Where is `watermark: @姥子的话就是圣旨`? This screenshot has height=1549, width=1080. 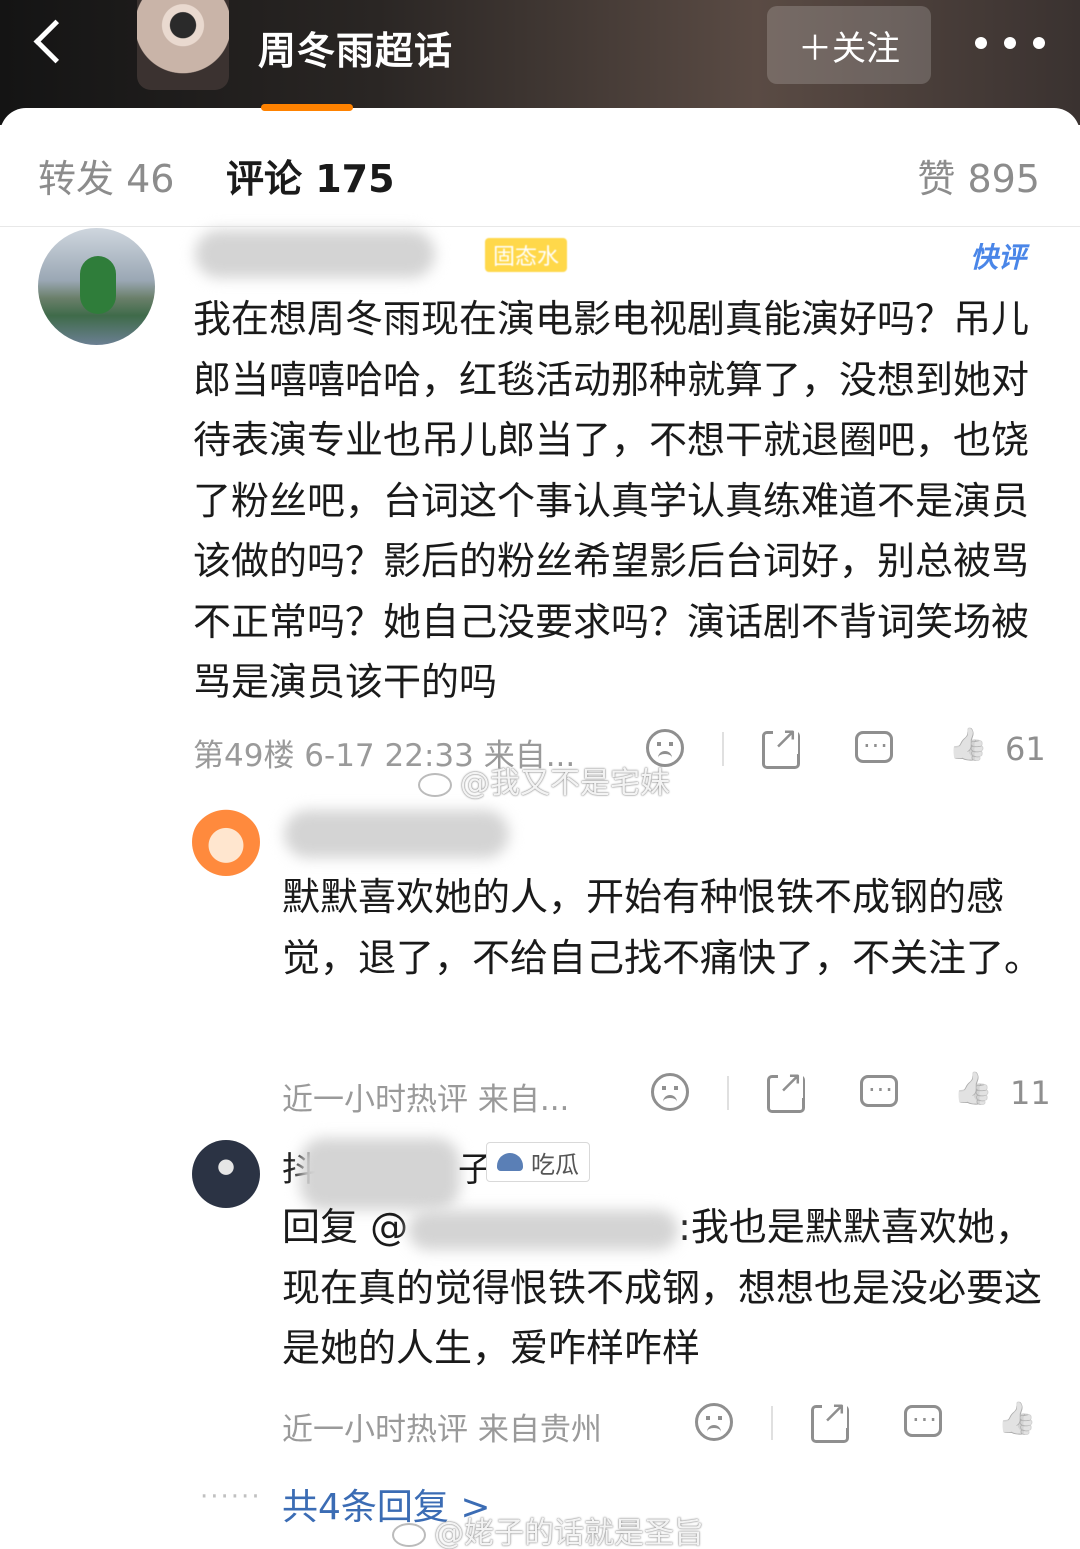 watermark: @姥子的话就是圣旨 is located at coordinates (548, 1528).